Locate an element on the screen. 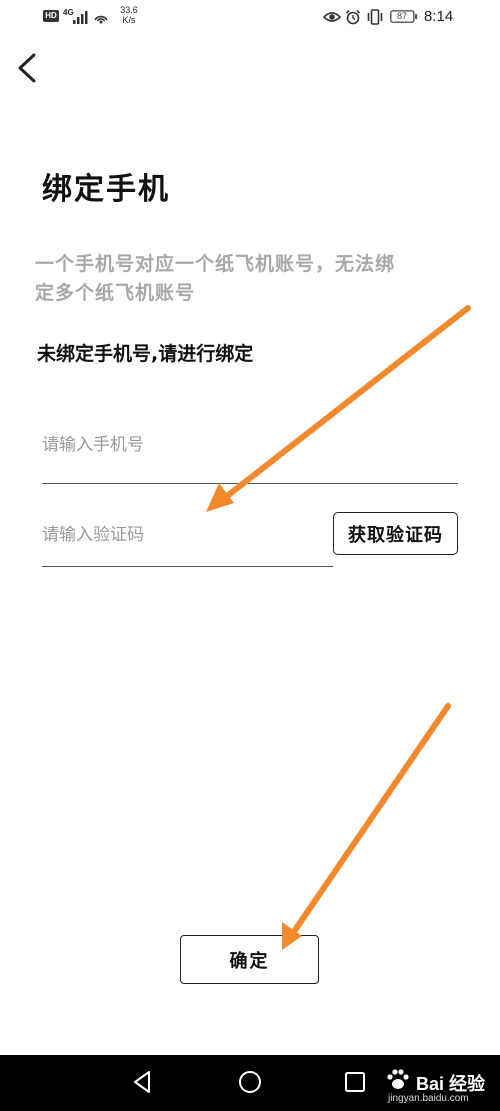  nav-back-icon is located at coordinates (143, 1082).